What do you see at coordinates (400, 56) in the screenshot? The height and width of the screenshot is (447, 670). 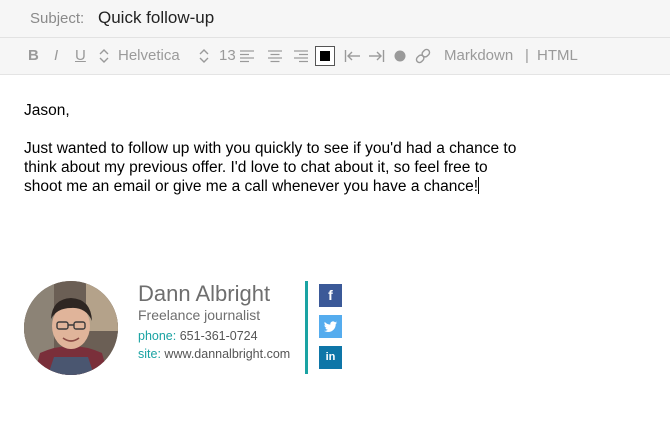 I see `bullet-icon` at bounding box center [400, 56].